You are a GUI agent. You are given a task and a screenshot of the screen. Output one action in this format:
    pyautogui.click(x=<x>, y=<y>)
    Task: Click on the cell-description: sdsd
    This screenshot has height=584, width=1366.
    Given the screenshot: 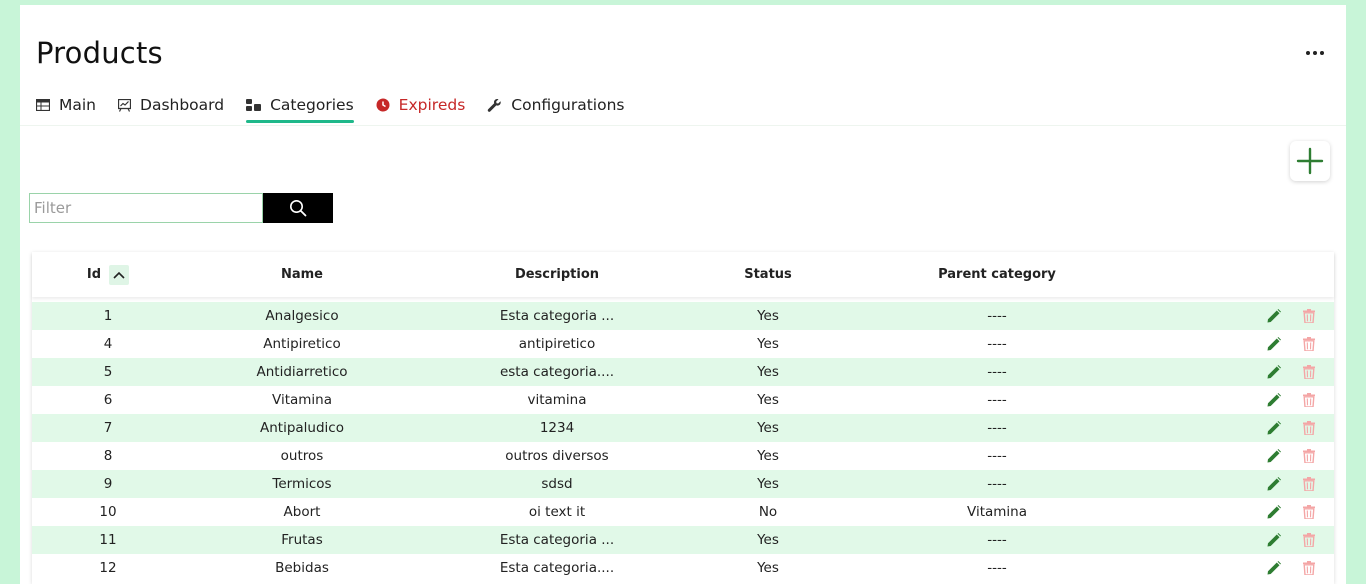 What is the action you would take?
    pyautogui.click(x=557, y=484)
    